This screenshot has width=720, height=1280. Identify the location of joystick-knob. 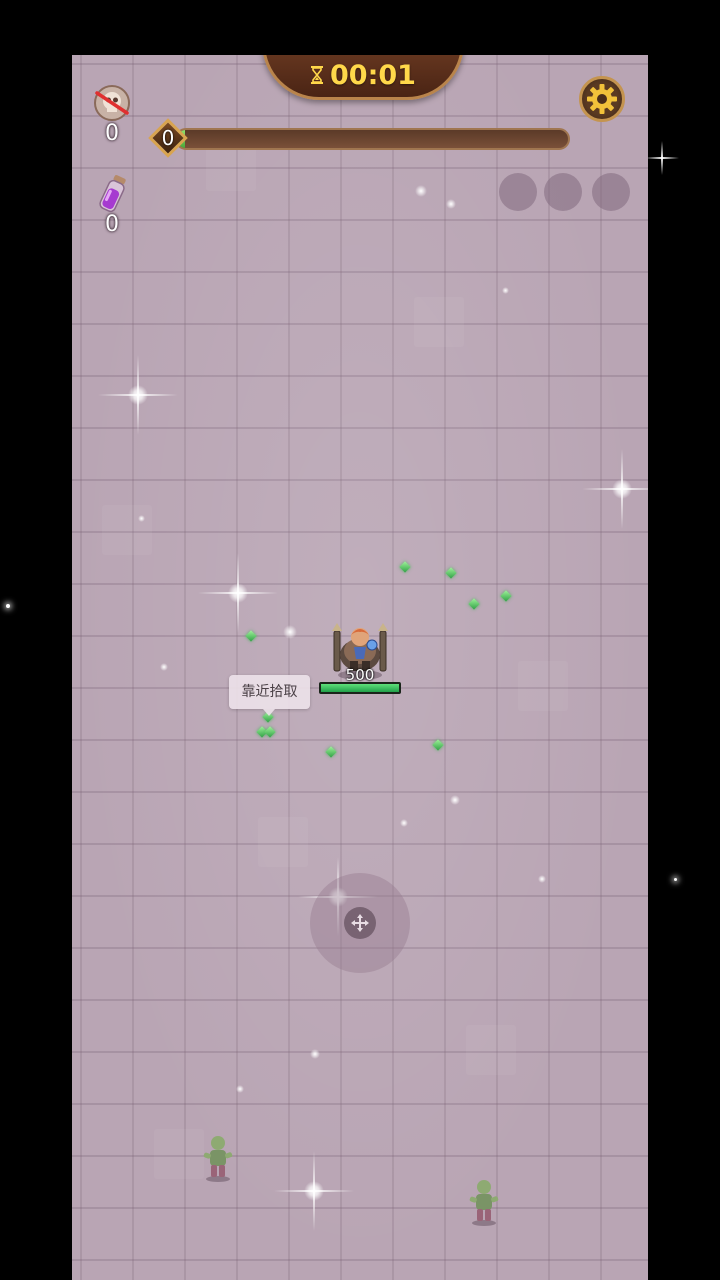
(360, 923).